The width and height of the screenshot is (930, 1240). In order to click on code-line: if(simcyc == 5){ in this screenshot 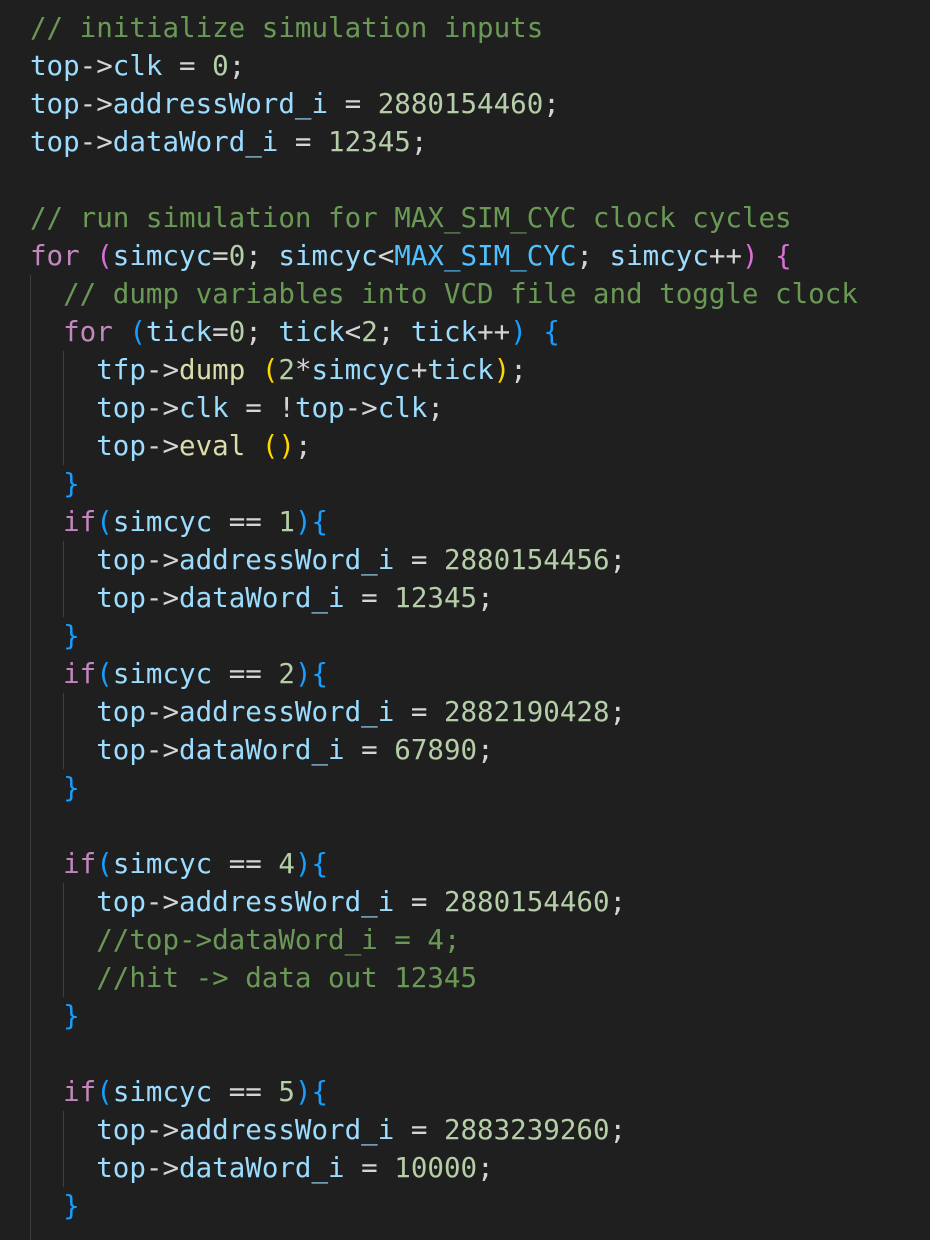, I will do `click(444, 1092)`.